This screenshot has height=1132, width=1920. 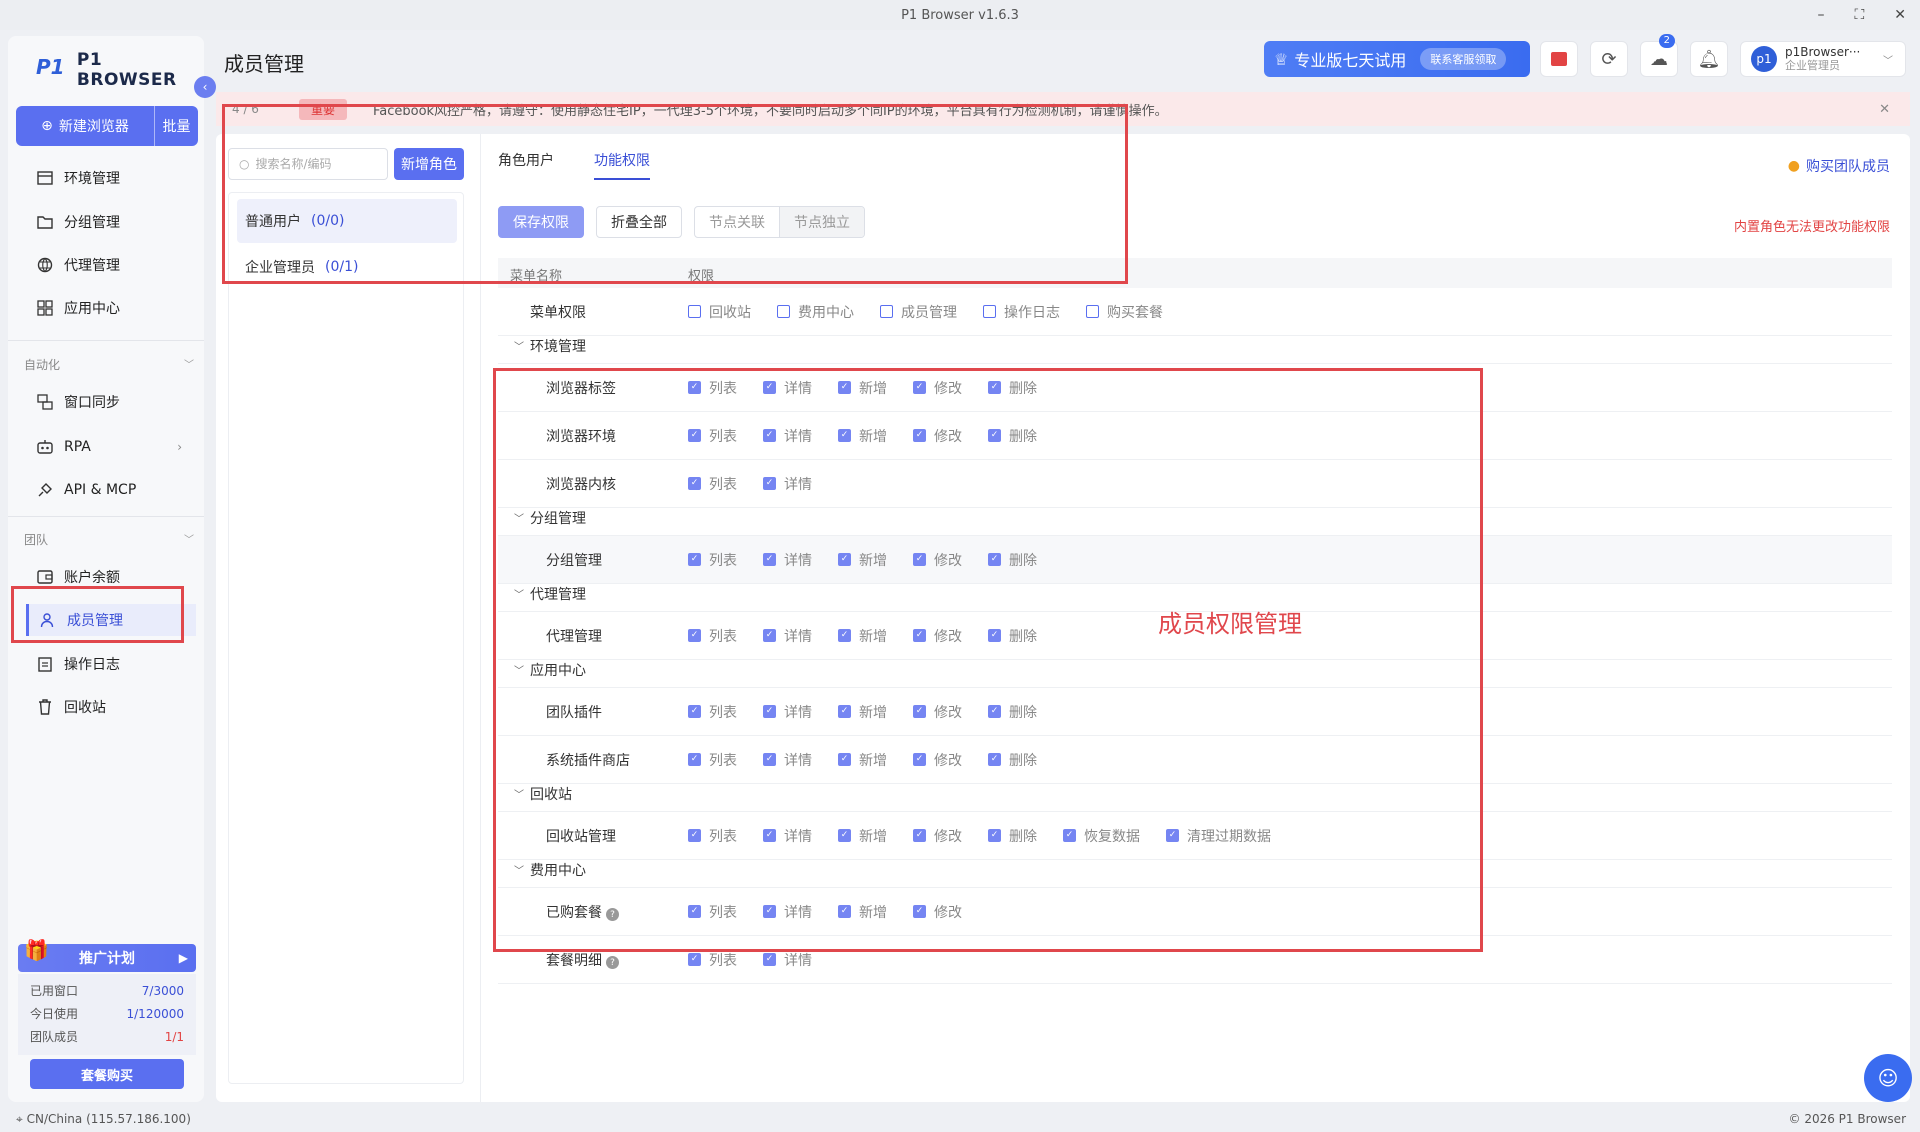 What do you see at coordinates (639, 222) in the screenshot?
I see `collapse-all-button: 折叠全部` at bounding box center [639, 222].